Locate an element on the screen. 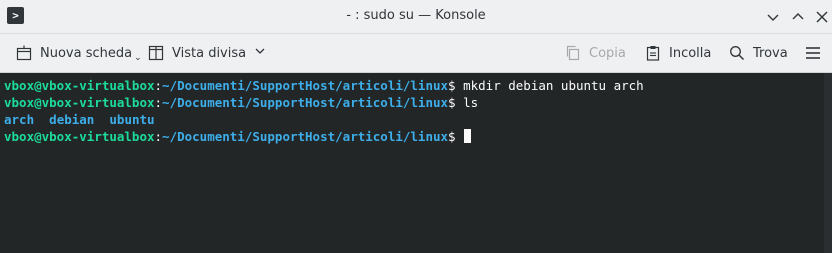 This screenshot has height=253, width=832. command-text: ls is located at coordinates (467, 102).